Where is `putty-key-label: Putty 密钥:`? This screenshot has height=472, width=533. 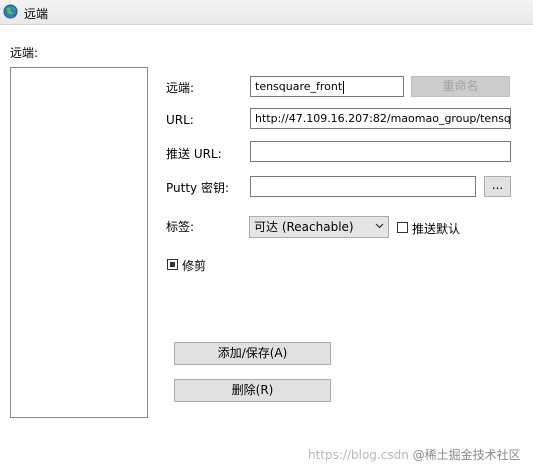
putty-key-label: Putty 密钥: is located at coordinates (198, 188).